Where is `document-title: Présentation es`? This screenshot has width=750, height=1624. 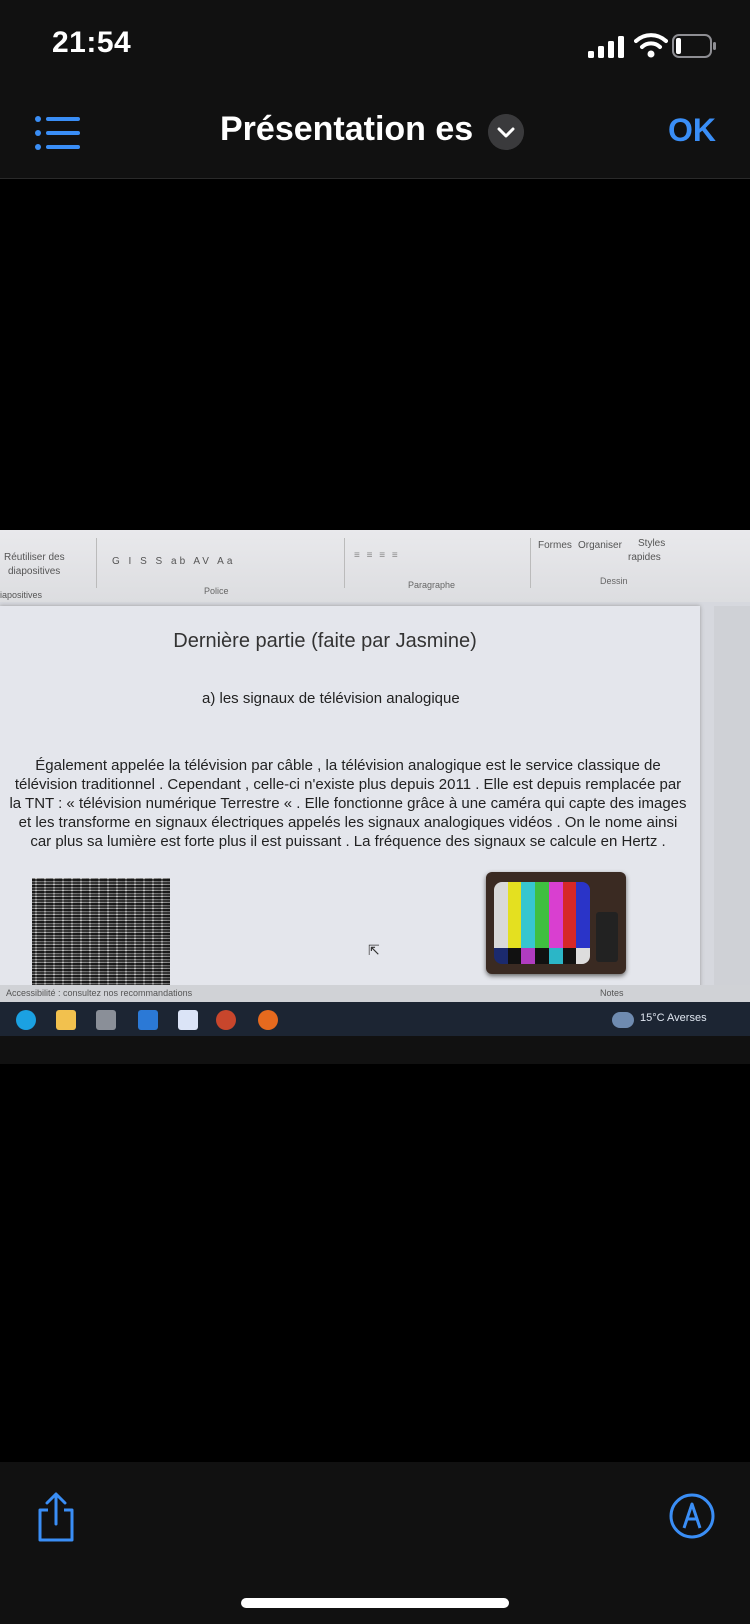
document-title: Présentation es is located at coordinates (347, 129).